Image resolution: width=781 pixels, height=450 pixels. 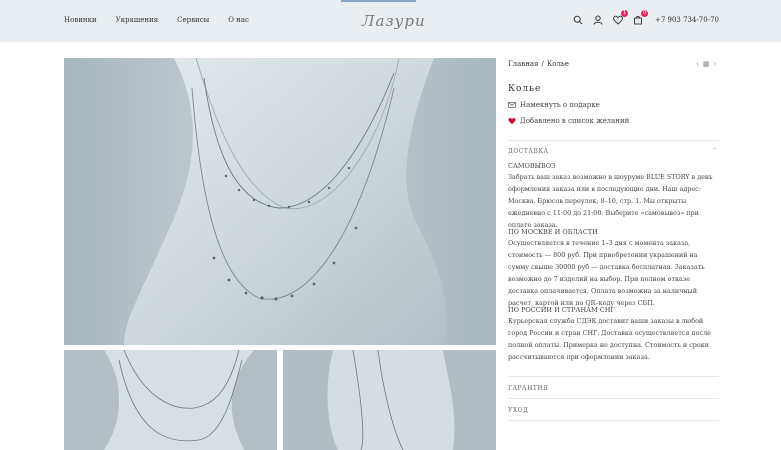 I want to click on cart-icon: 0, so click(x=640, y=17).